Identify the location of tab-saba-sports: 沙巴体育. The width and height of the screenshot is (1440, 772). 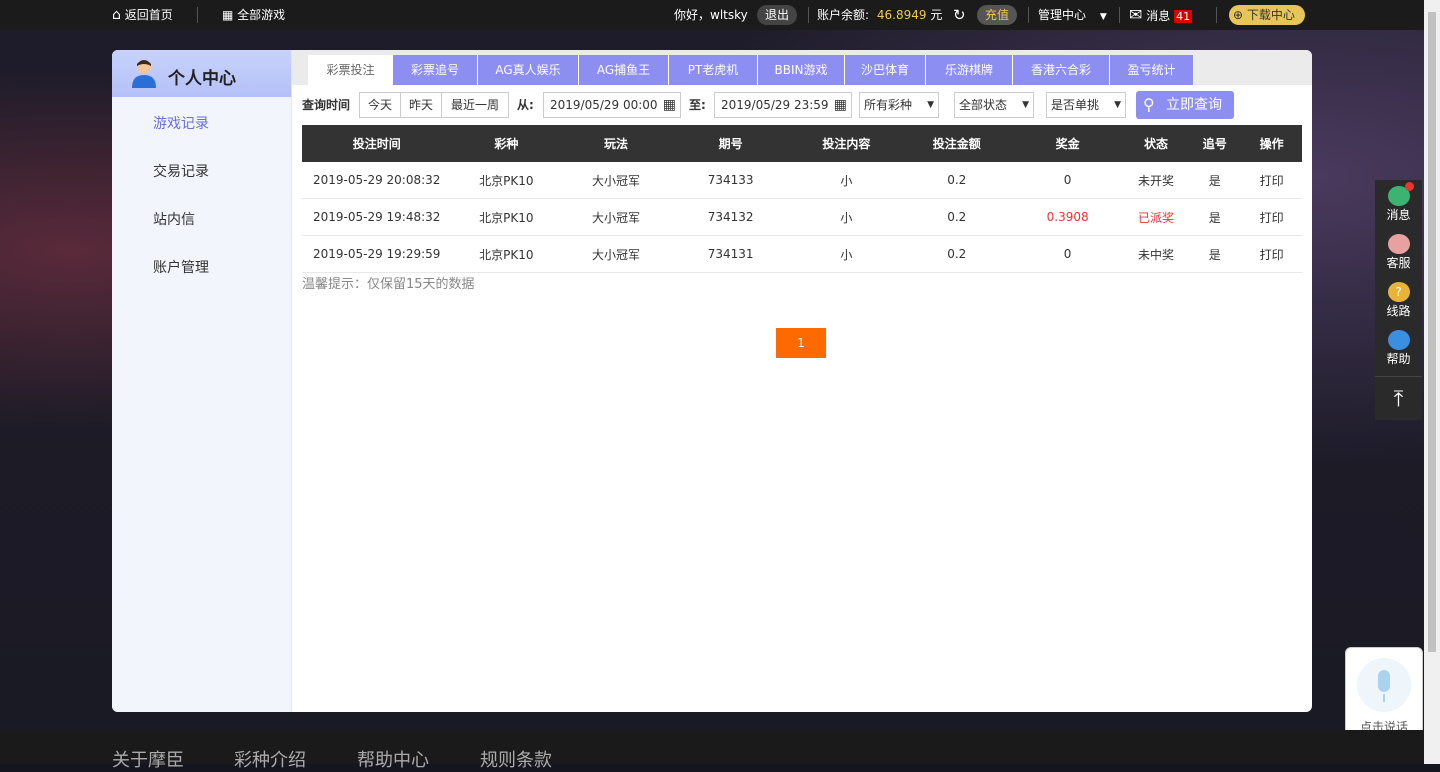
(885, 70).